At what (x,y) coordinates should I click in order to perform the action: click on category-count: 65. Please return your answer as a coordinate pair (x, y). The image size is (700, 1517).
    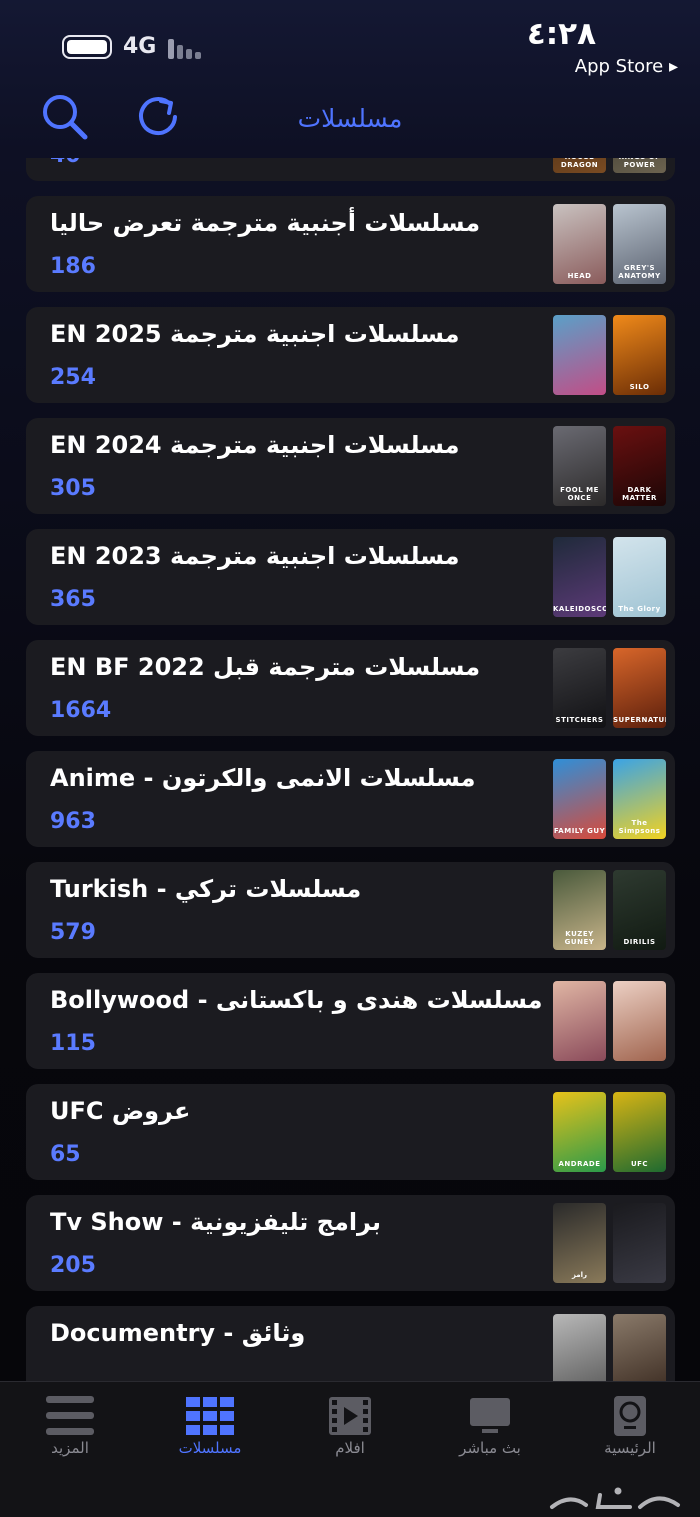
    Looking at the image, I should click on (65, 1154).